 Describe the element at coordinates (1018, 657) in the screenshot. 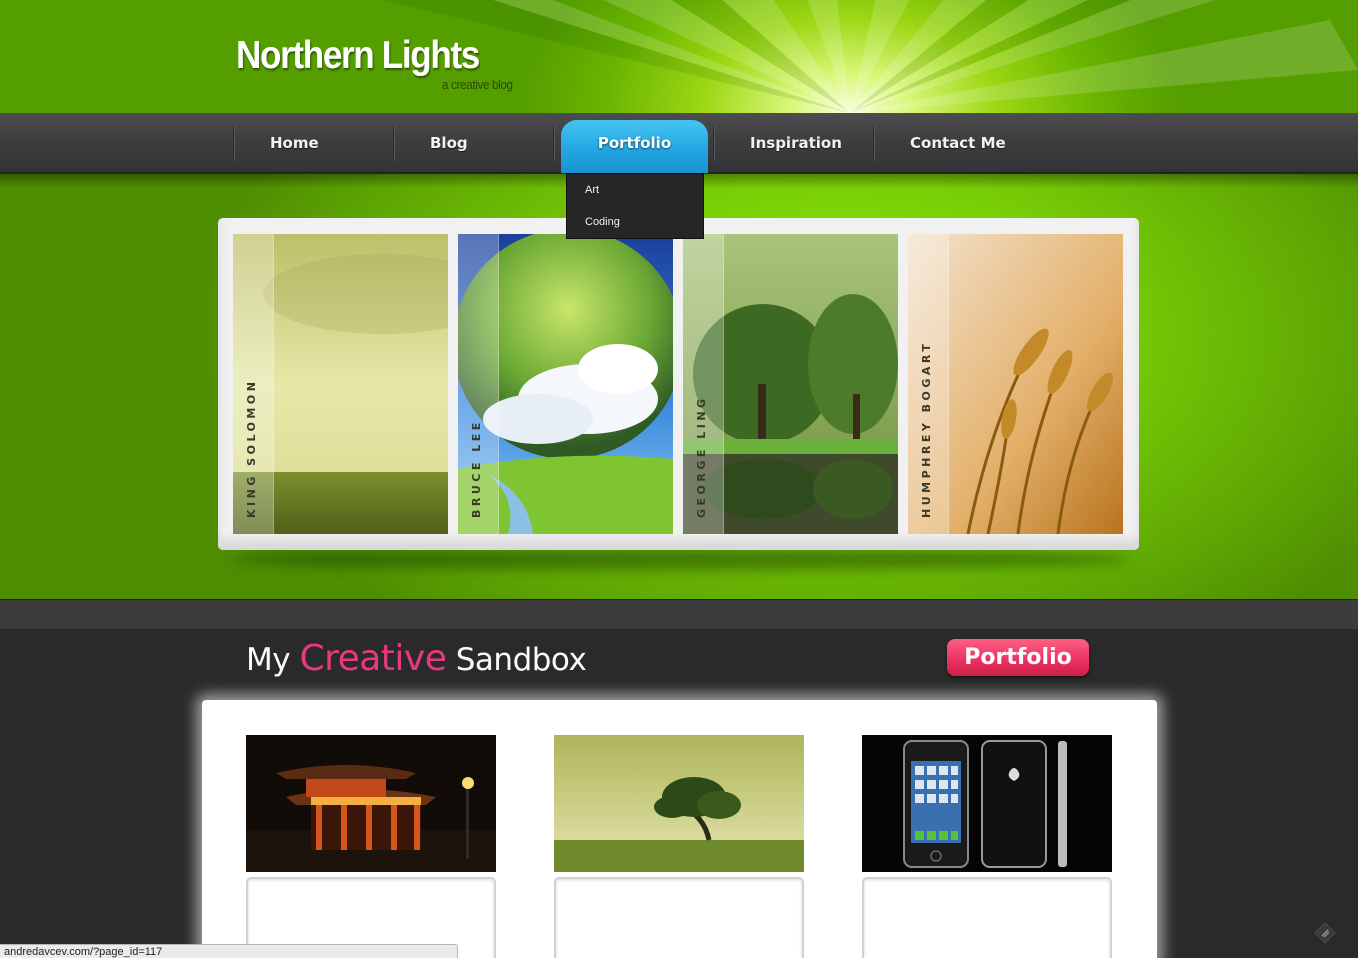

I see `portfolio-button: Portfolio` at that location.